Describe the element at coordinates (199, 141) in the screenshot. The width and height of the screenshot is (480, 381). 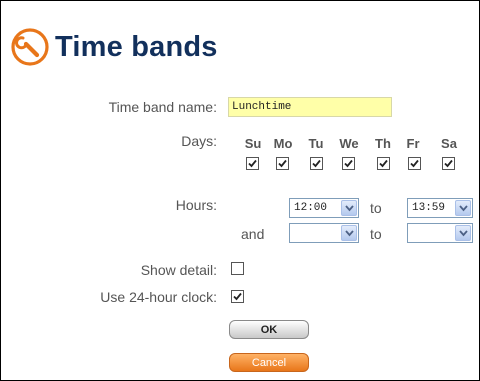
I see `days-label: Days:` at that location.